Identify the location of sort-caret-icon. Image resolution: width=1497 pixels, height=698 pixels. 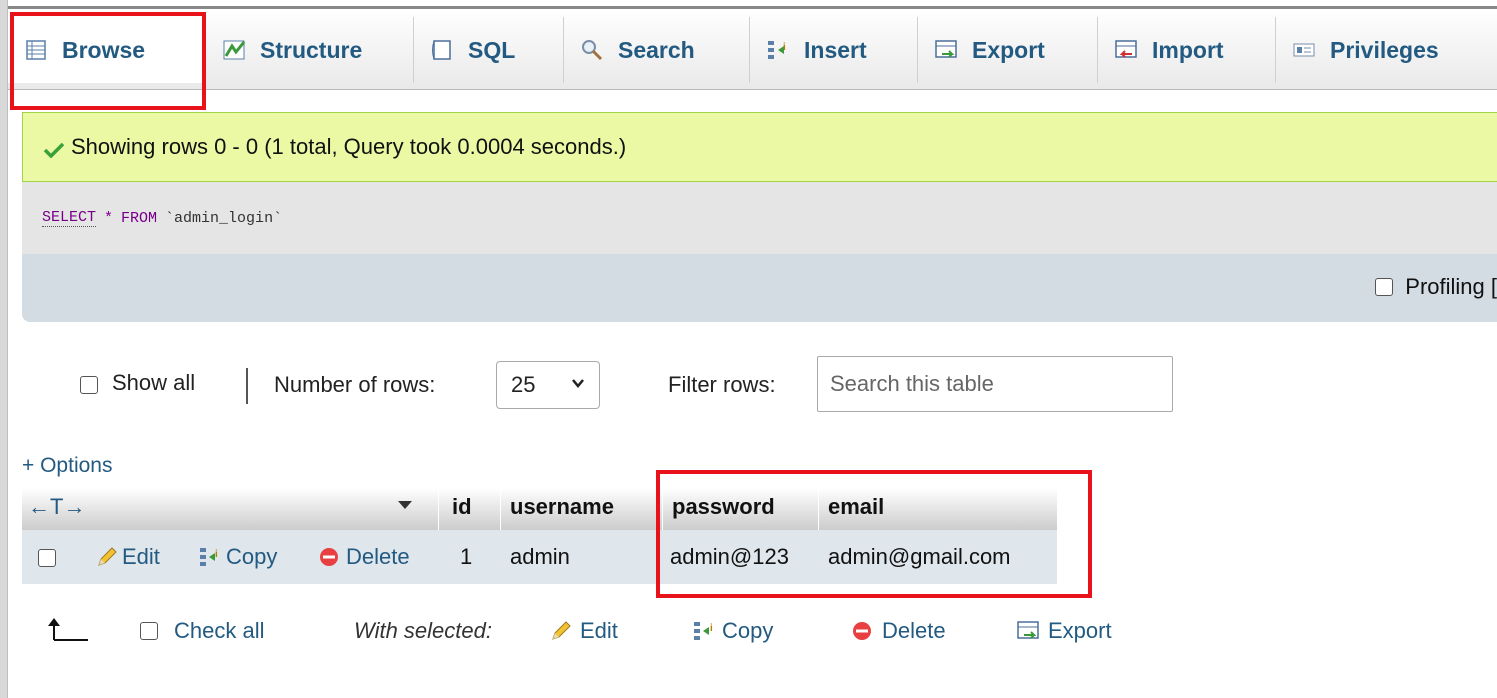
(405, 505).